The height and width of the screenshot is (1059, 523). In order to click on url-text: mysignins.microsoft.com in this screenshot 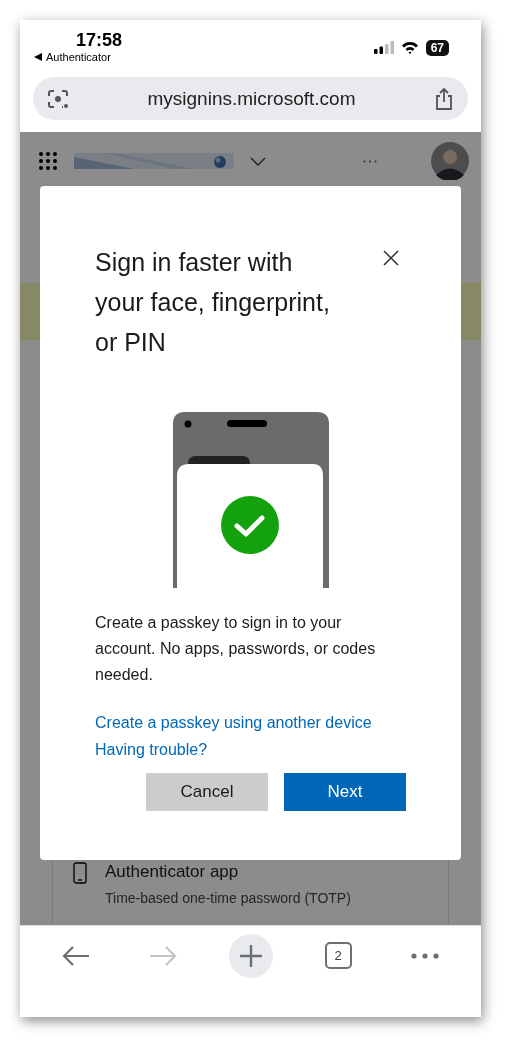, I will do `click(251, 98)`.